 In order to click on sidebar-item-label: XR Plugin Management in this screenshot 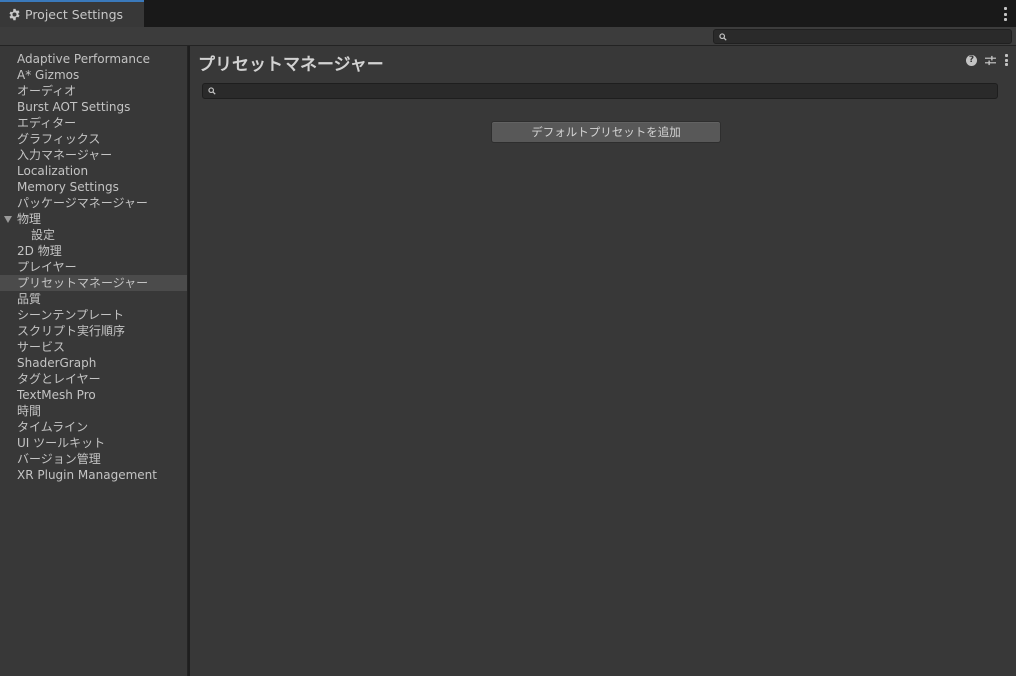, I will do `click(87, 475)`.